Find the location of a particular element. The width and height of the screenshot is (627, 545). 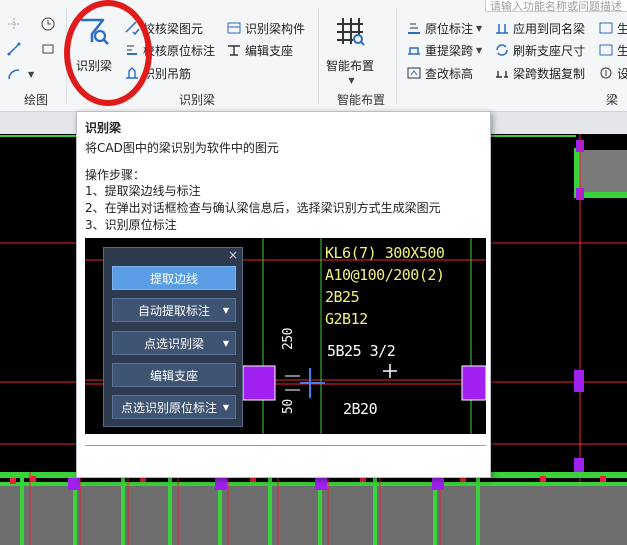

identify-hanger-button: 识别吊筋 is located at coordinates (157, 73).